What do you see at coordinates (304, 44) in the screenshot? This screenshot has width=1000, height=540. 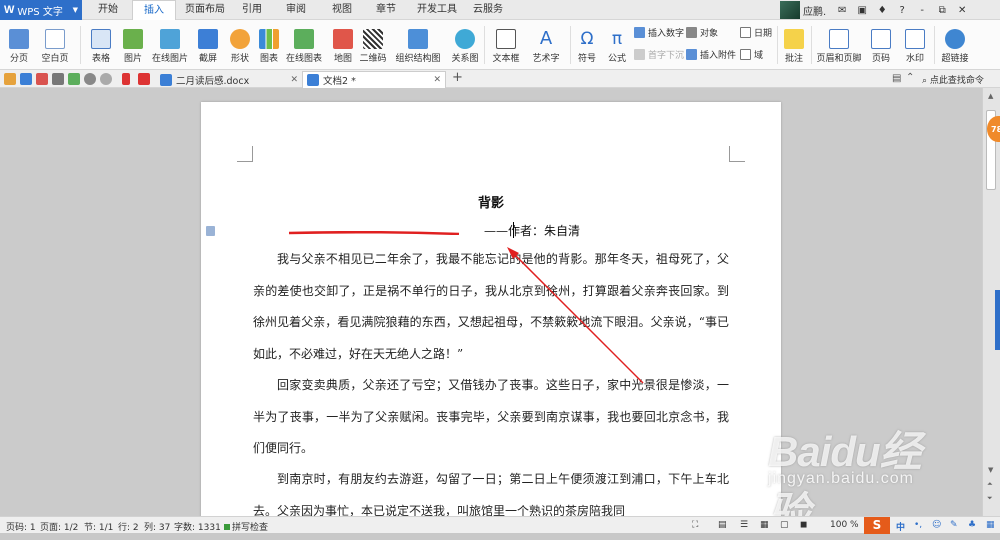 I see `online-chart-button: 在线图表` at bounding box center [304, 44].